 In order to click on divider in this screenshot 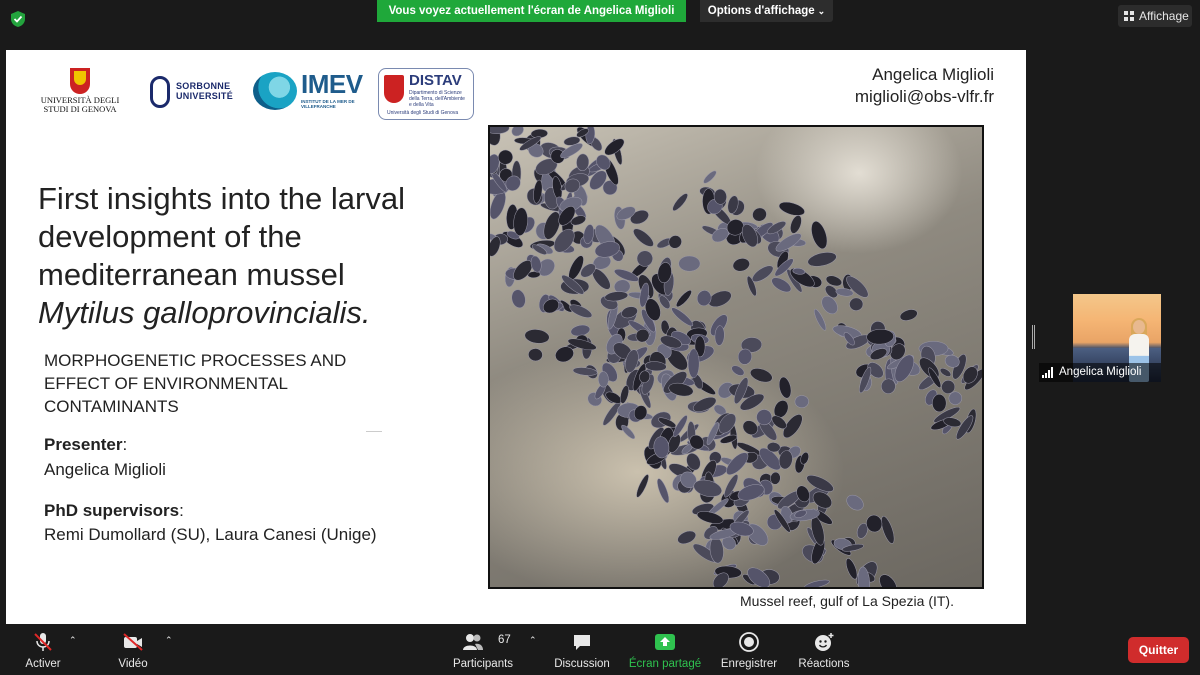, I will do `click(374, 431)`.